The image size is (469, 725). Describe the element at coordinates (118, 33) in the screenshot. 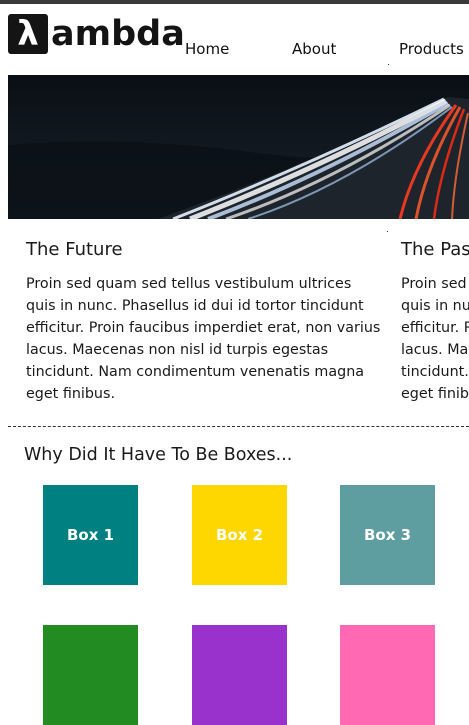

I see `logo-text: ambda` at that location.